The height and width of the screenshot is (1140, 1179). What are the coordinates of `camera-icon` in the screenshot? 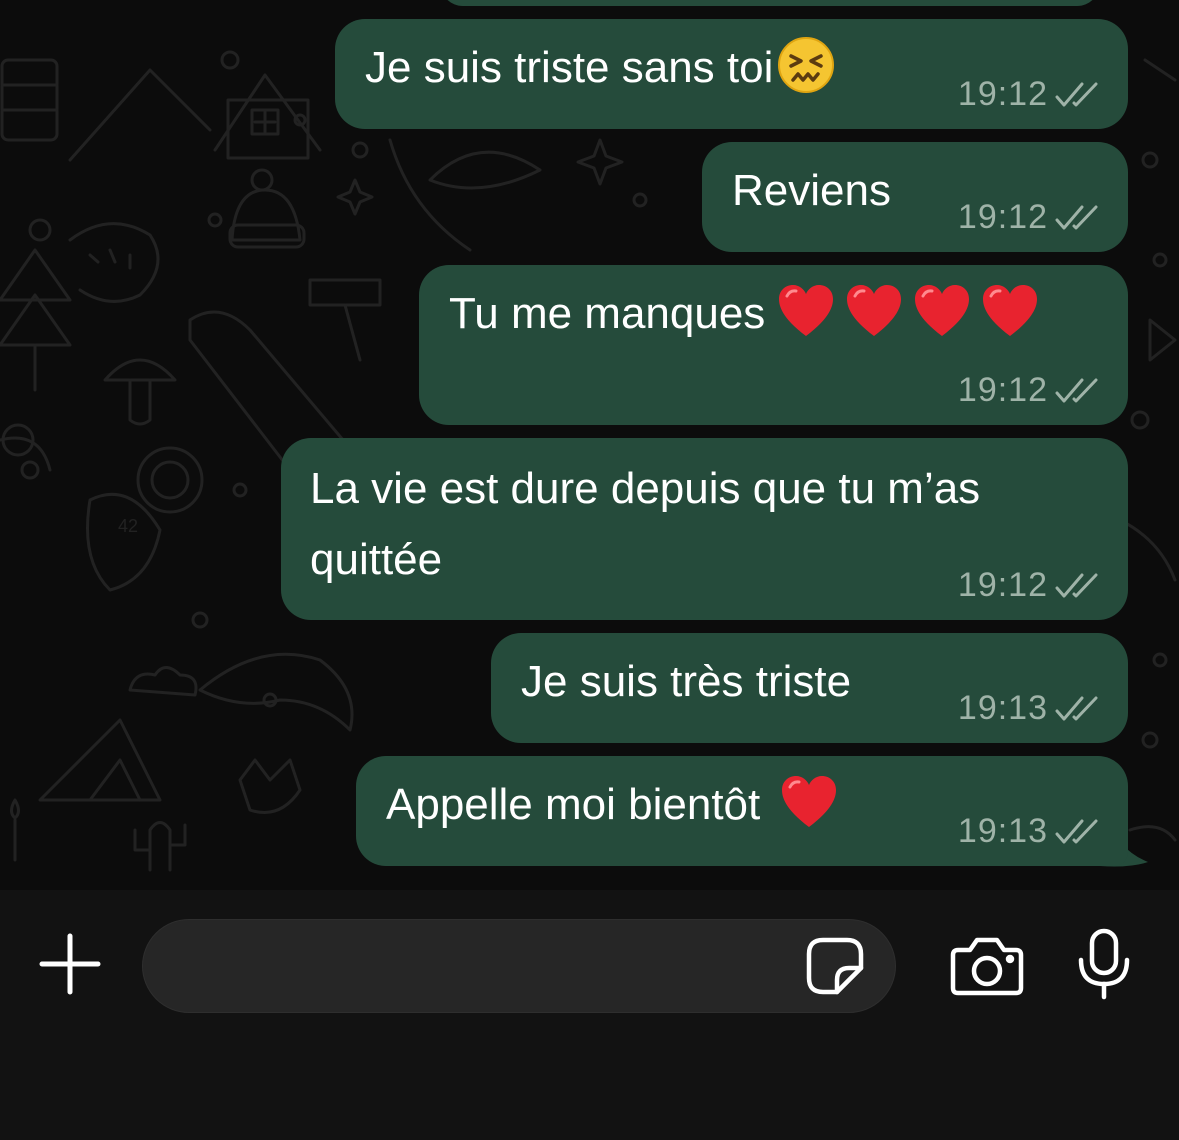 It's located at (987, 966).